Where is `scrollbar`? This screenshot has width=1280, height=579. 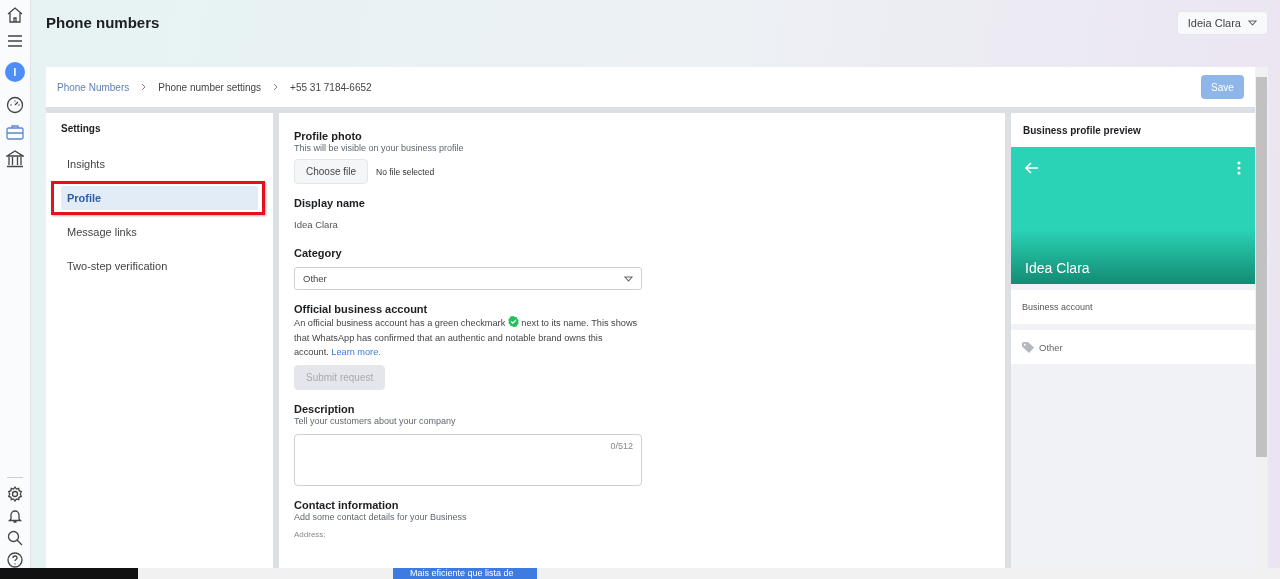
scrollbar is located at coordinates (1261, 317).